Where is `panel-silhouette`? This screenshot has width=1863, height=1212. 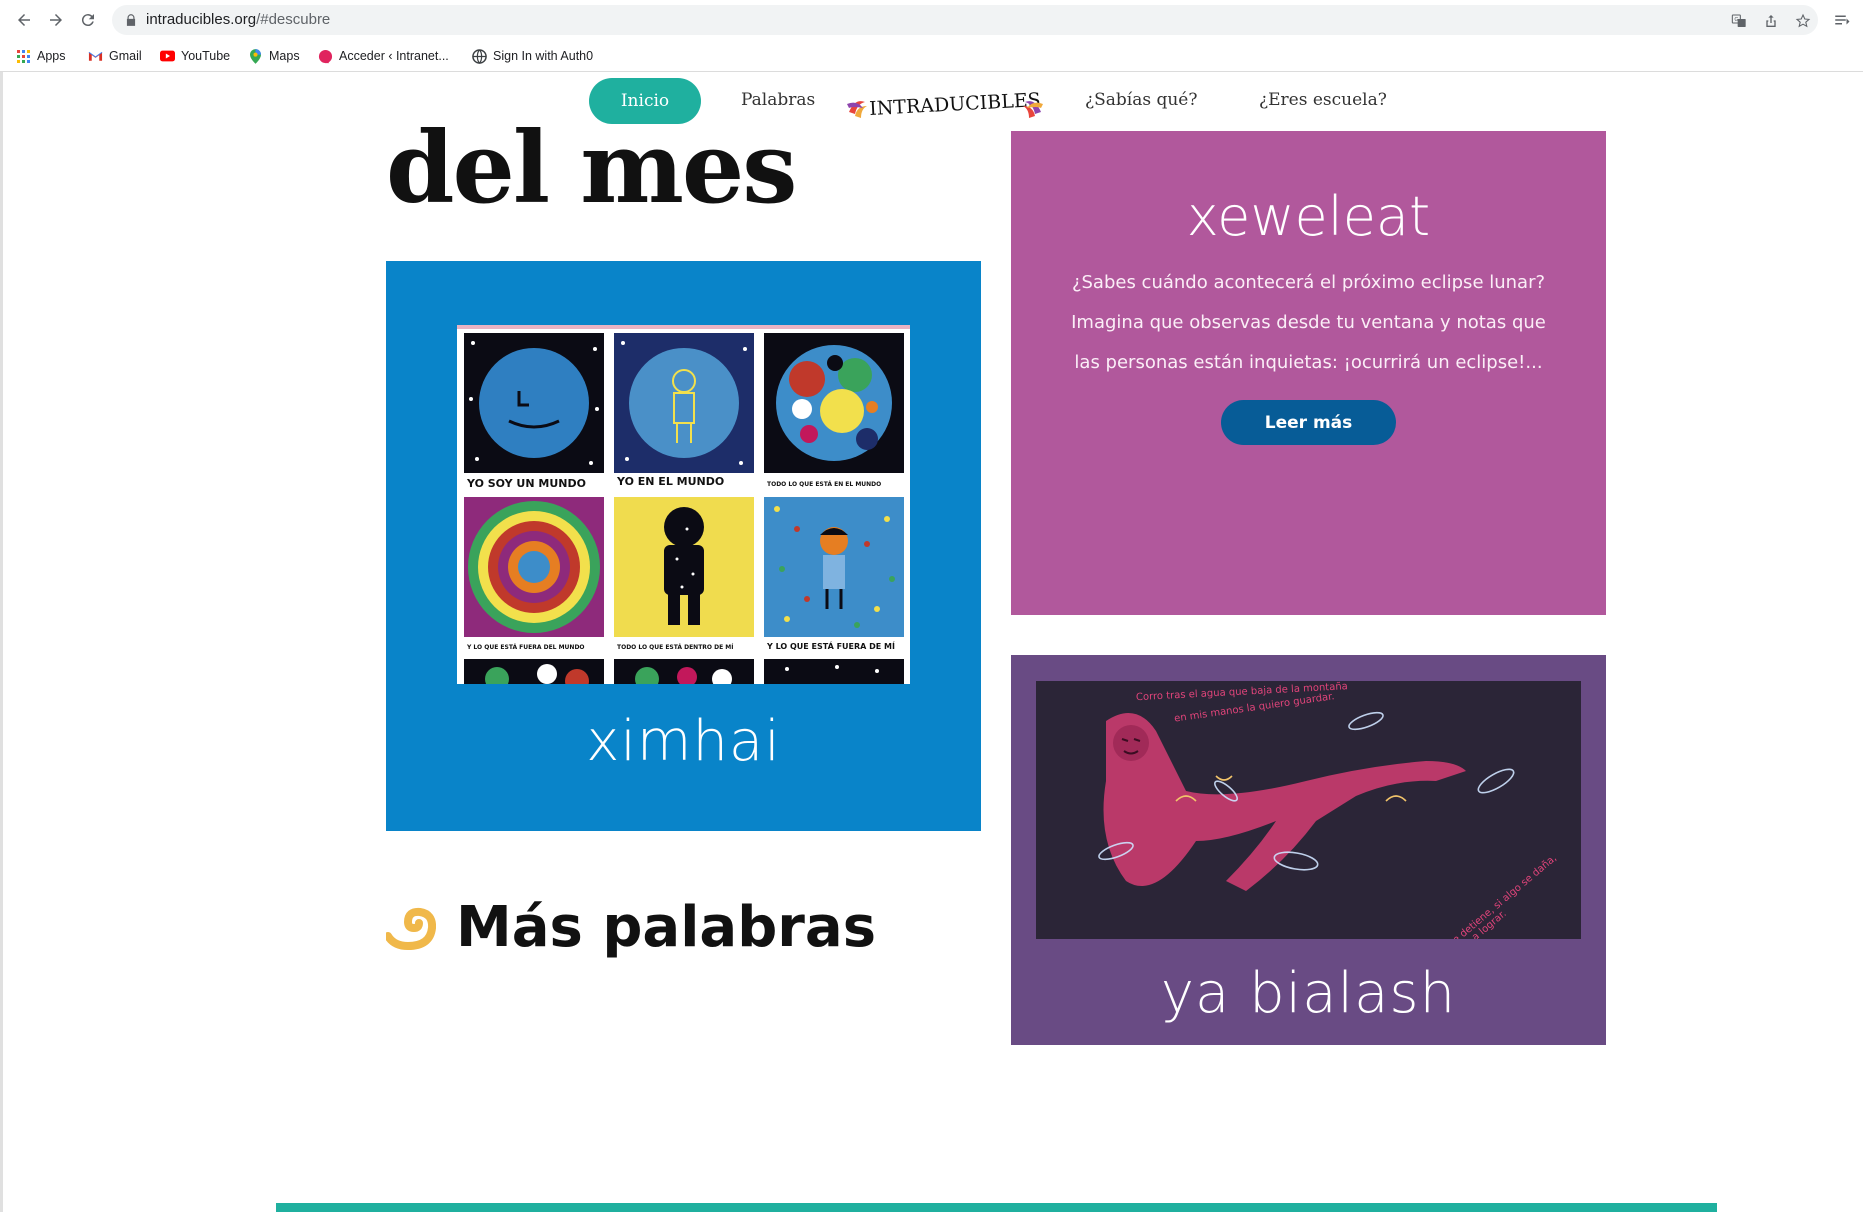 panel-silhouette is located at coordinates (684, 567).